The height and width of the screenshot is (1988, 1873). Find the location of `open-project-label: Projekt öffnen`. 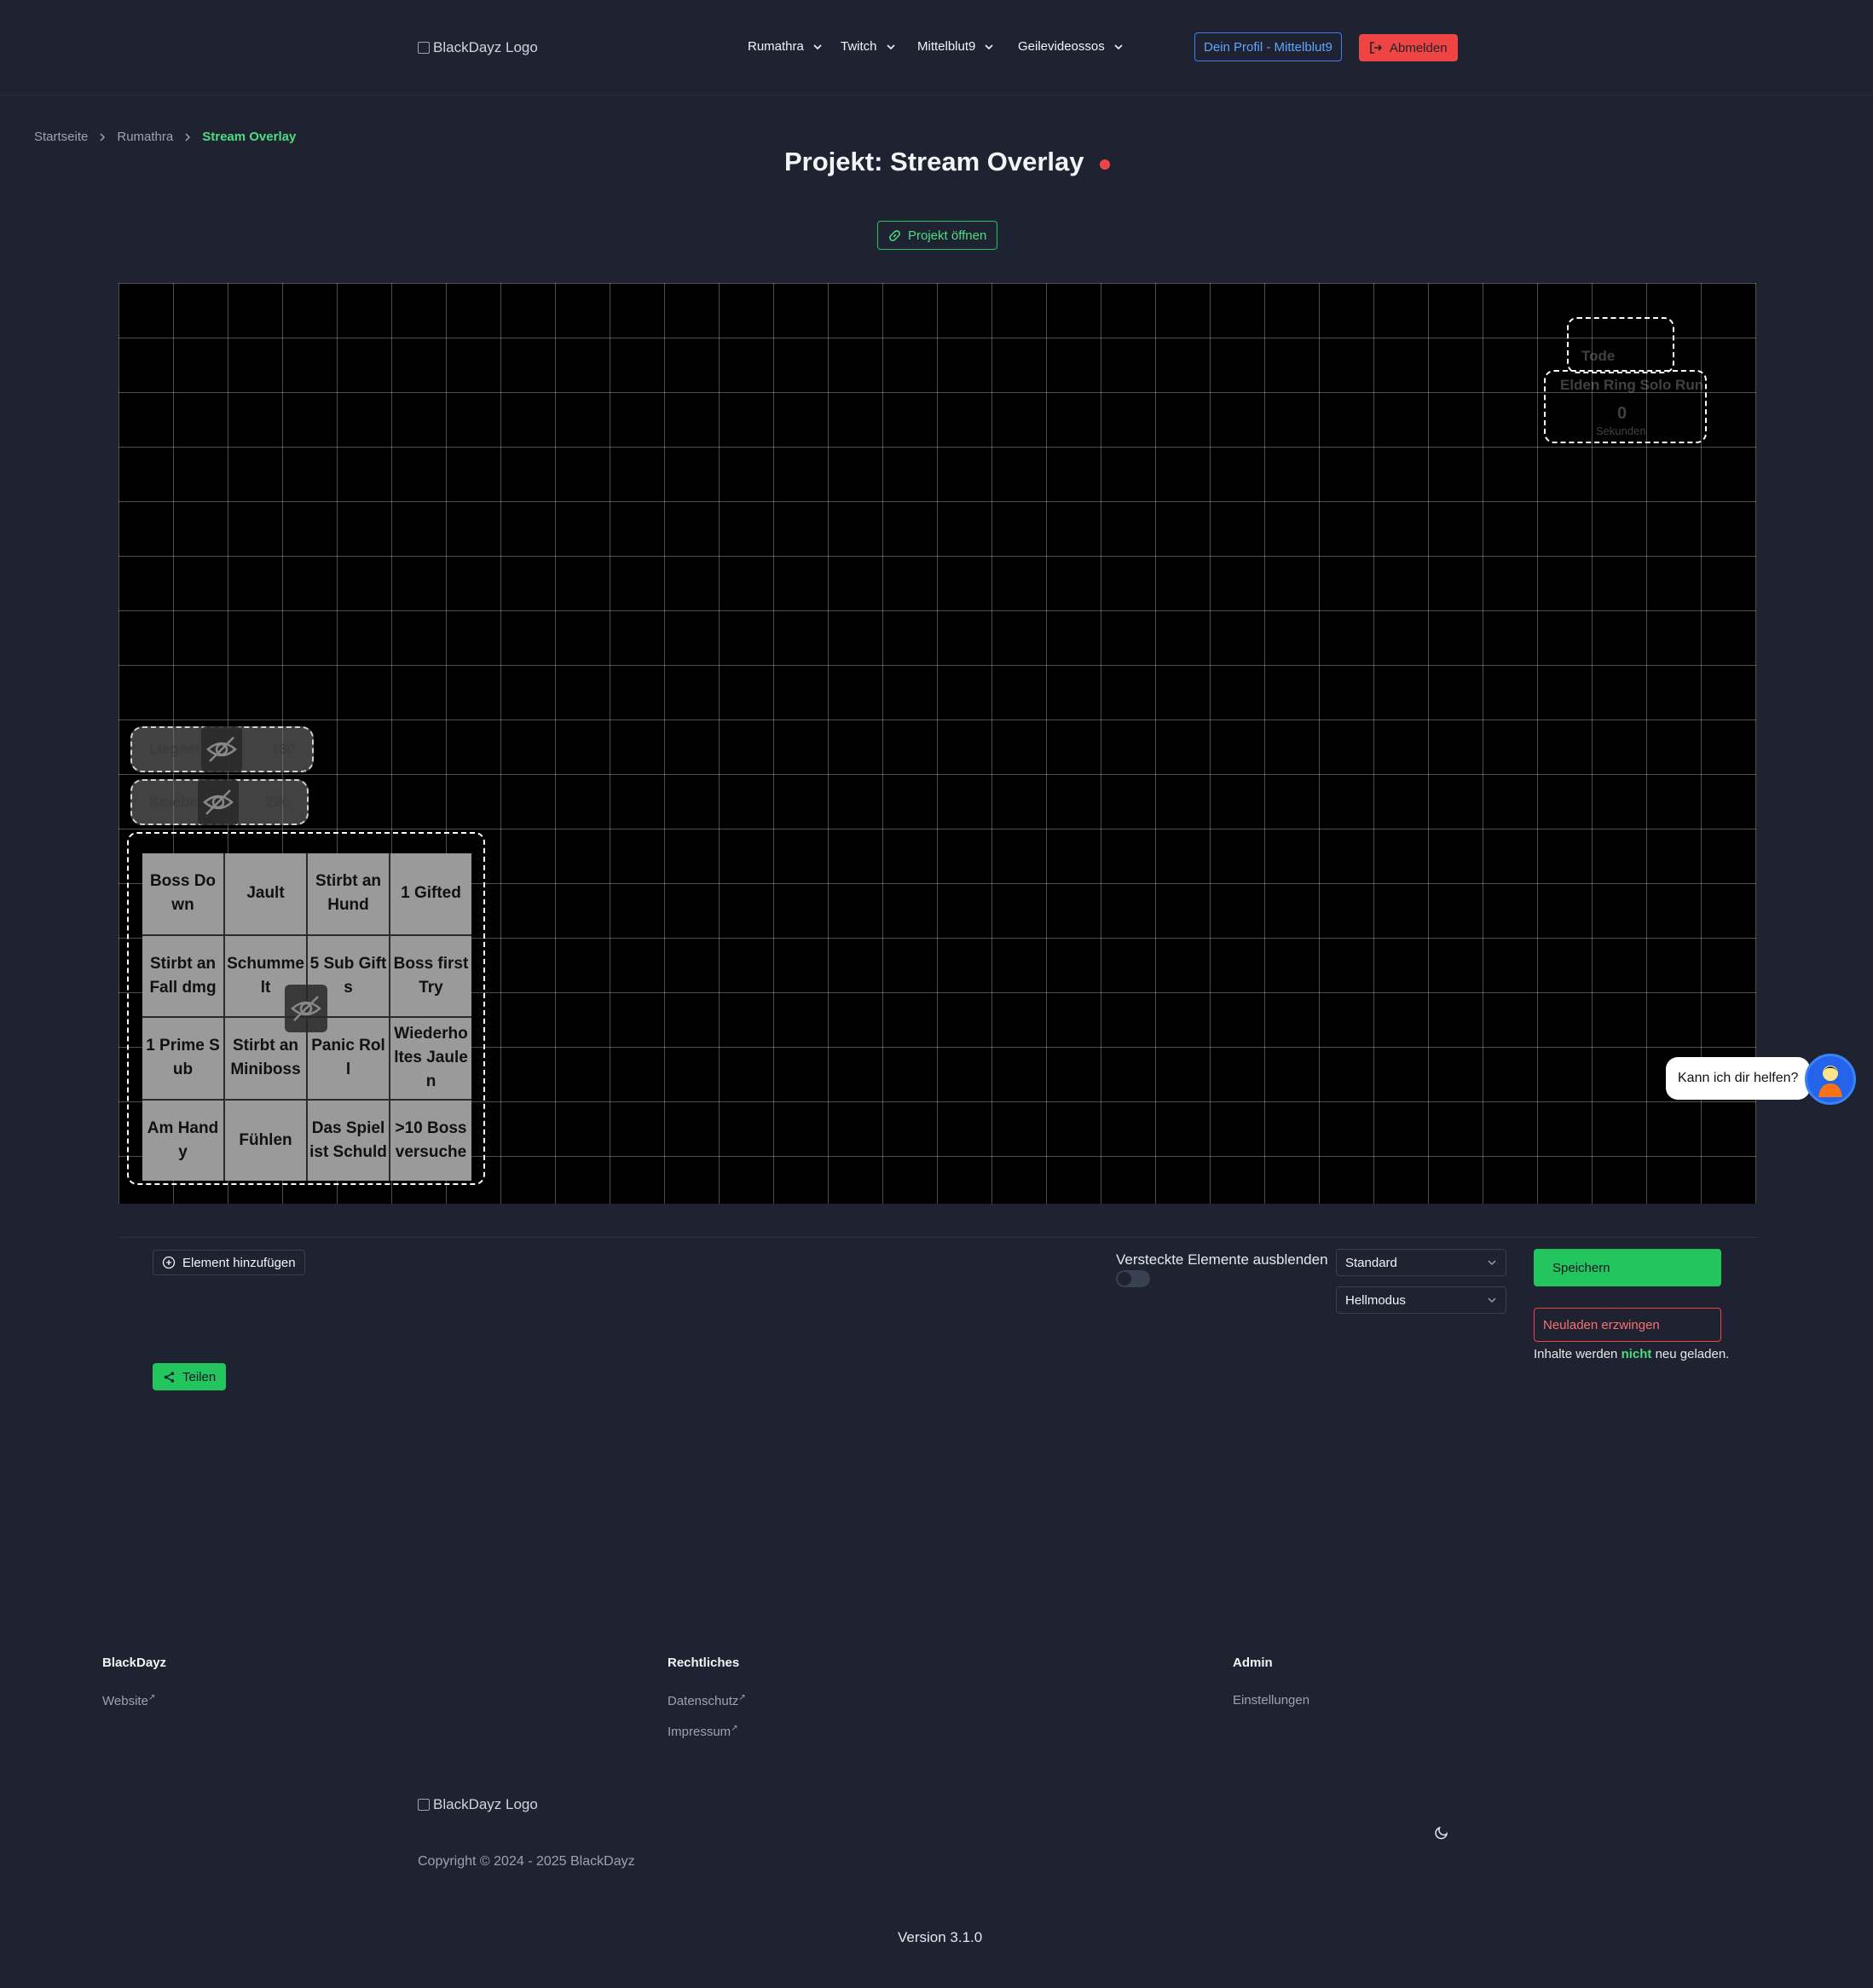

open-project-label: Projekt öffnen is located at coordinates (947, 235).